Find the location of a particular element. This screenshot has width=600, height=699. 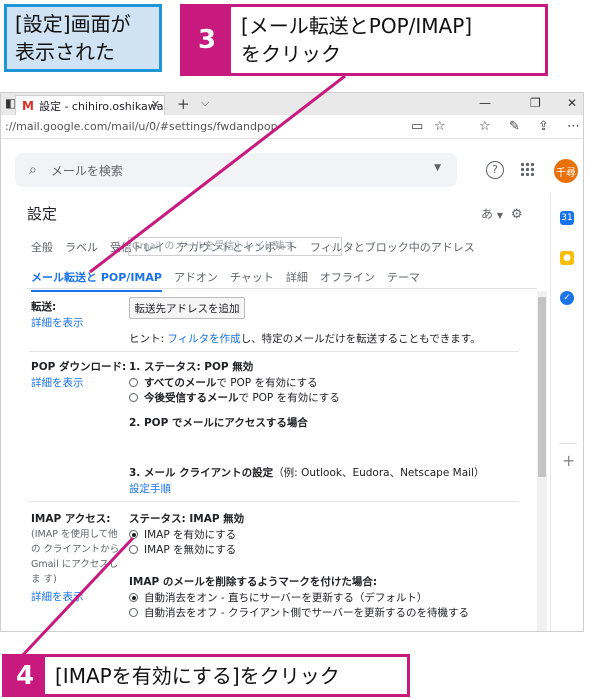

note-callout-text: [設定]画面が 表示された is located at coordinates (73, 38).